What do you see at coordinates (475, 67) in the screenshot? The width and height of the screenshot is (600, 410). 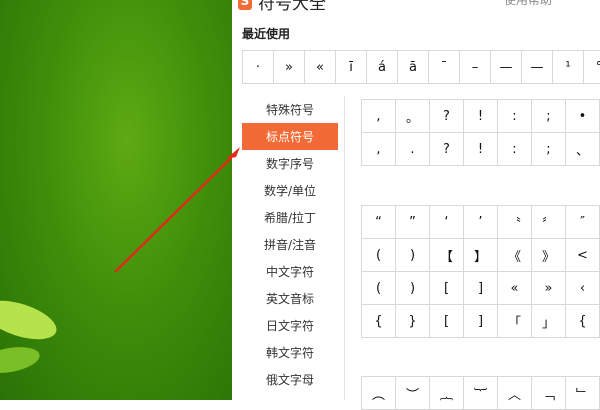 I see `recent-symbol-cell: –` at bounding box center [475, 67].